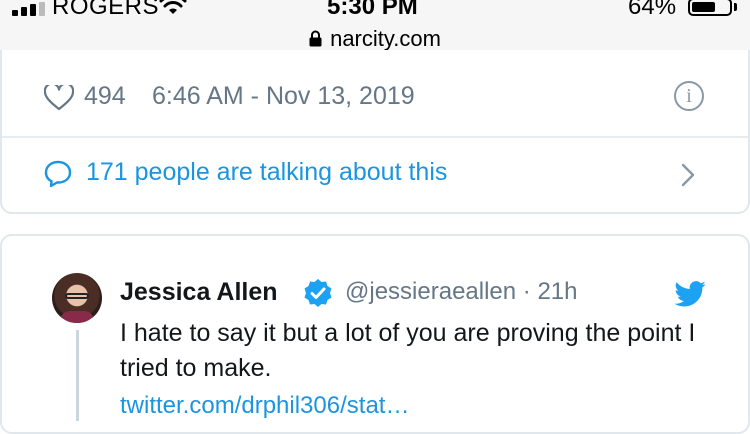 This screenshot has width=750, height=434. I want to click on tweet-timestamp: 6:46 AM - Nov 13, 2019, so click(283, 96).